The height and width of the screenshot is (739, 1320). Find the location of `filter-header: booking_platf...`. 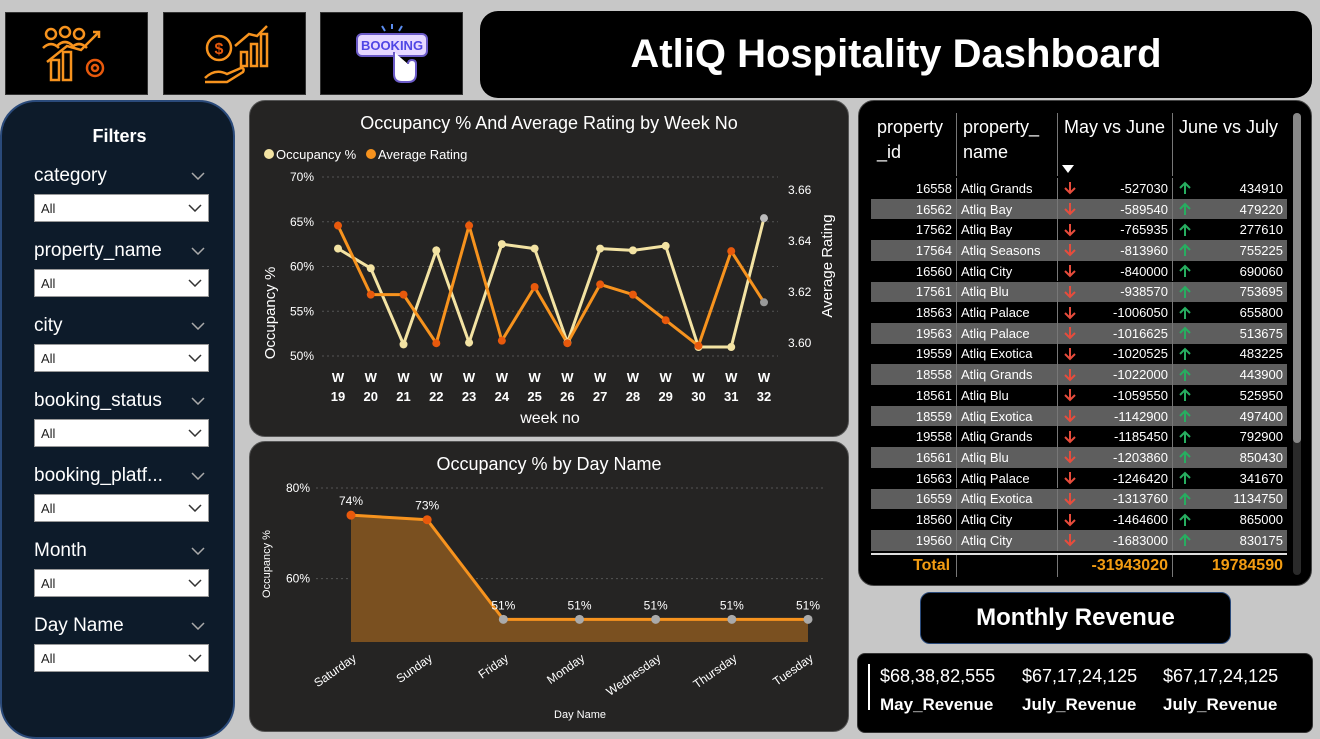

filter-header: booking_platf... is located at coordinates (119, 476).